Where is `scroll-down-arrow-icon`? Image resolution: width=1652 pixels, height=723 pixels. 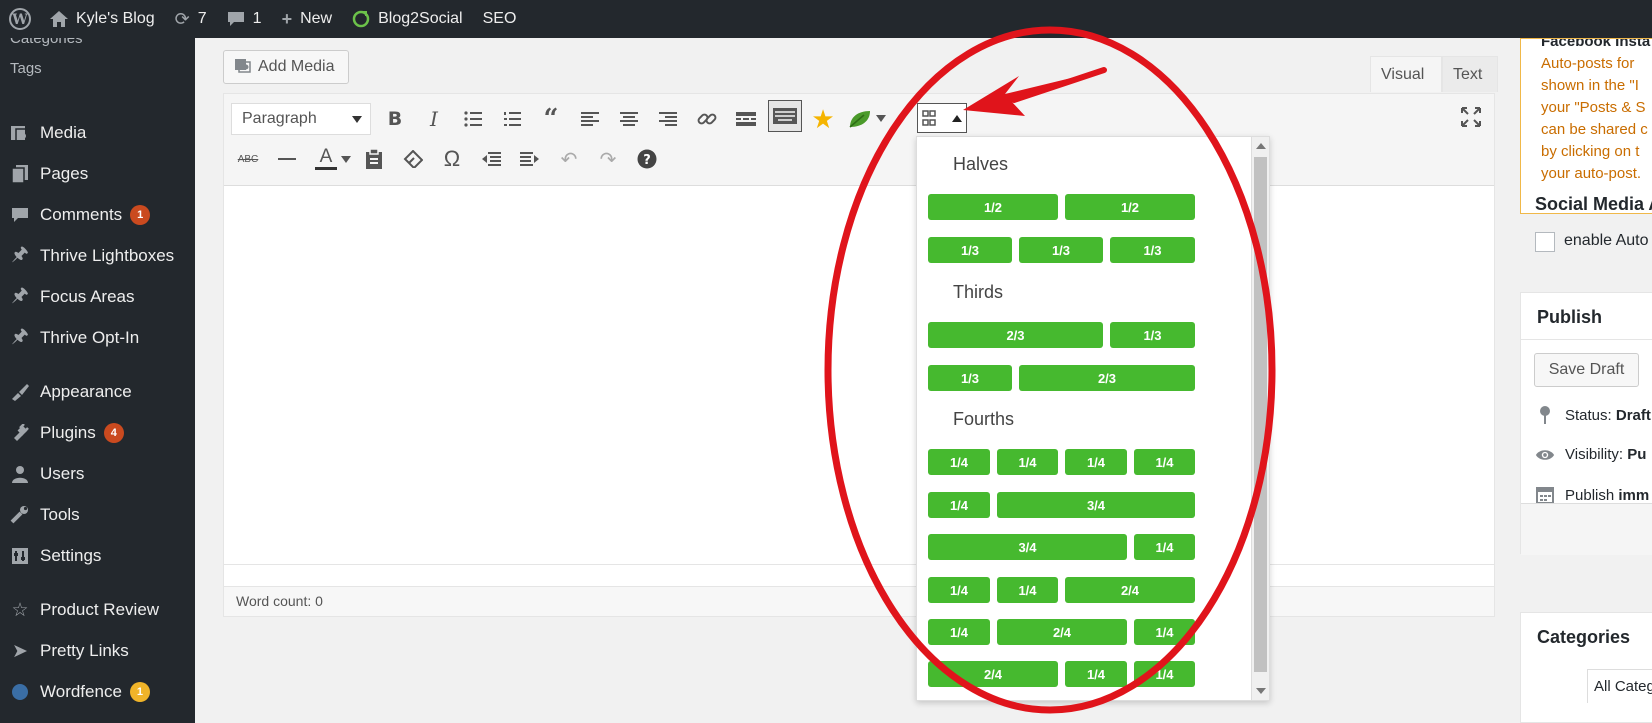
scroll-down-arrow-icon is located at coordinates (1261, 691).